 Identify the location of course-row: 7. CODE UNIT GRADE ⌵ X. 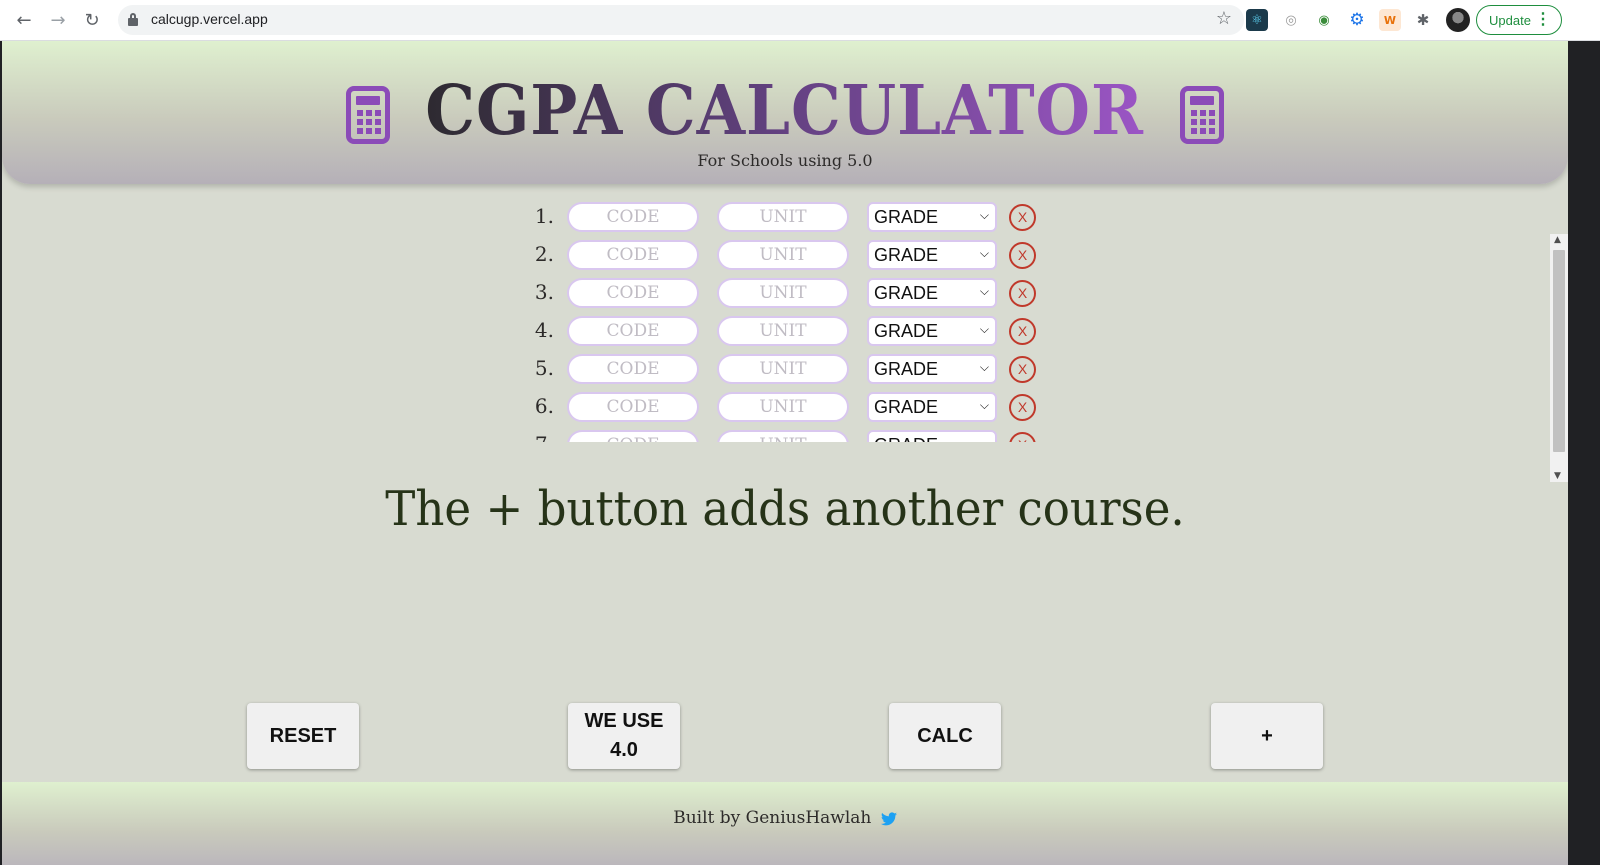
(787, 436).